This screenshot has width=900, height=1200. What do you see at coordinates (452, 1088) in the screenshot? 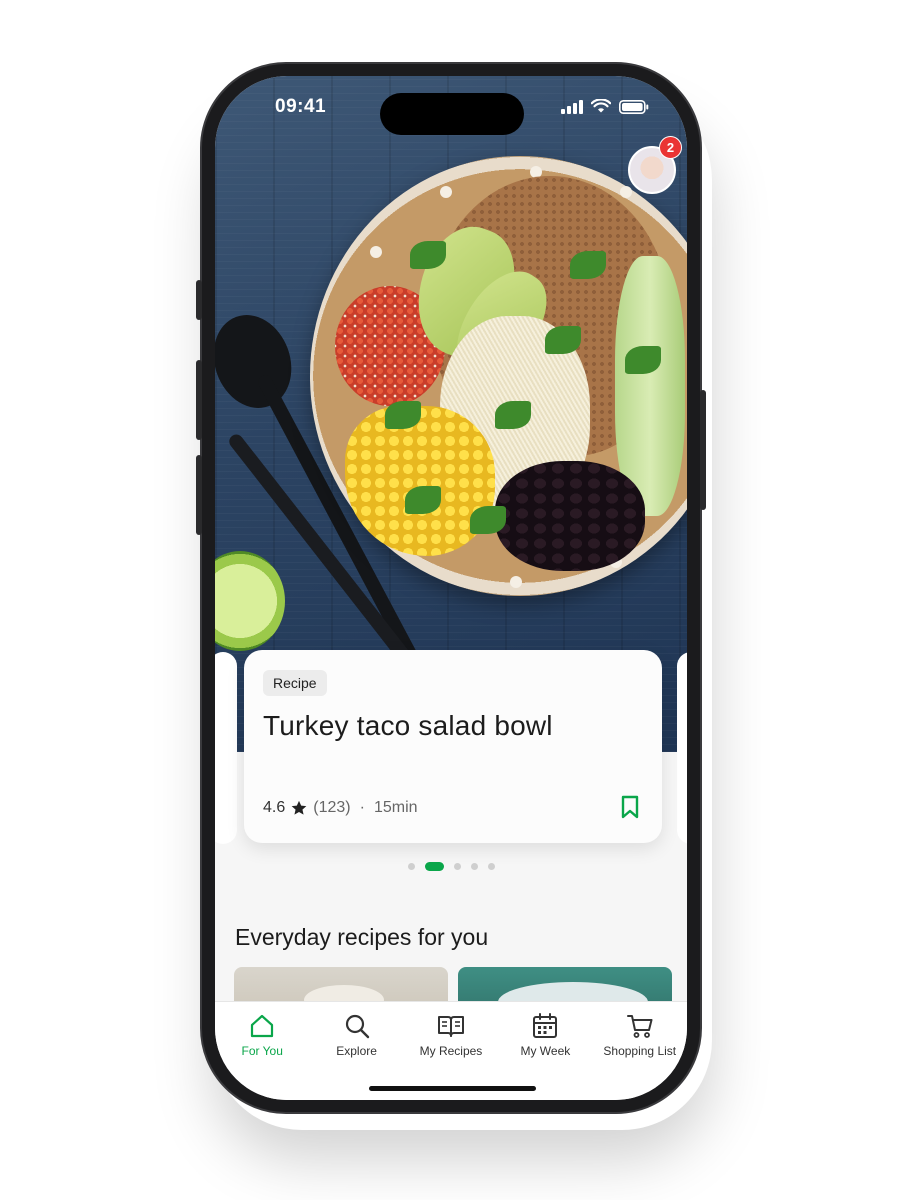
I see `home-indicator` at bounding box center [452, 1088].